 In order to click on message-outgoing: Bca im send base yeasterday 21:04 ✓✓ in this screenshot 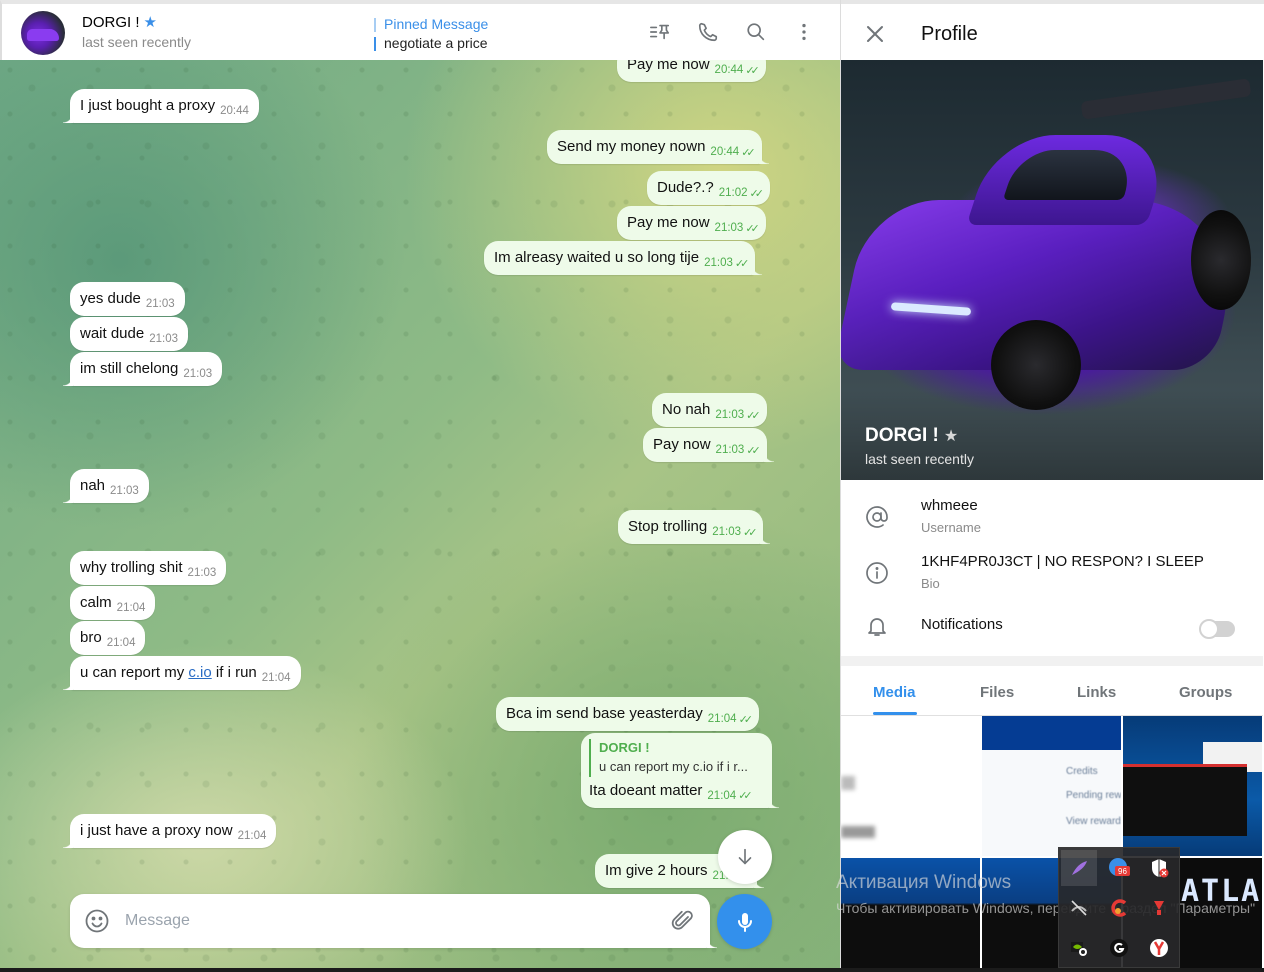, I will do `click(627, 714)`.